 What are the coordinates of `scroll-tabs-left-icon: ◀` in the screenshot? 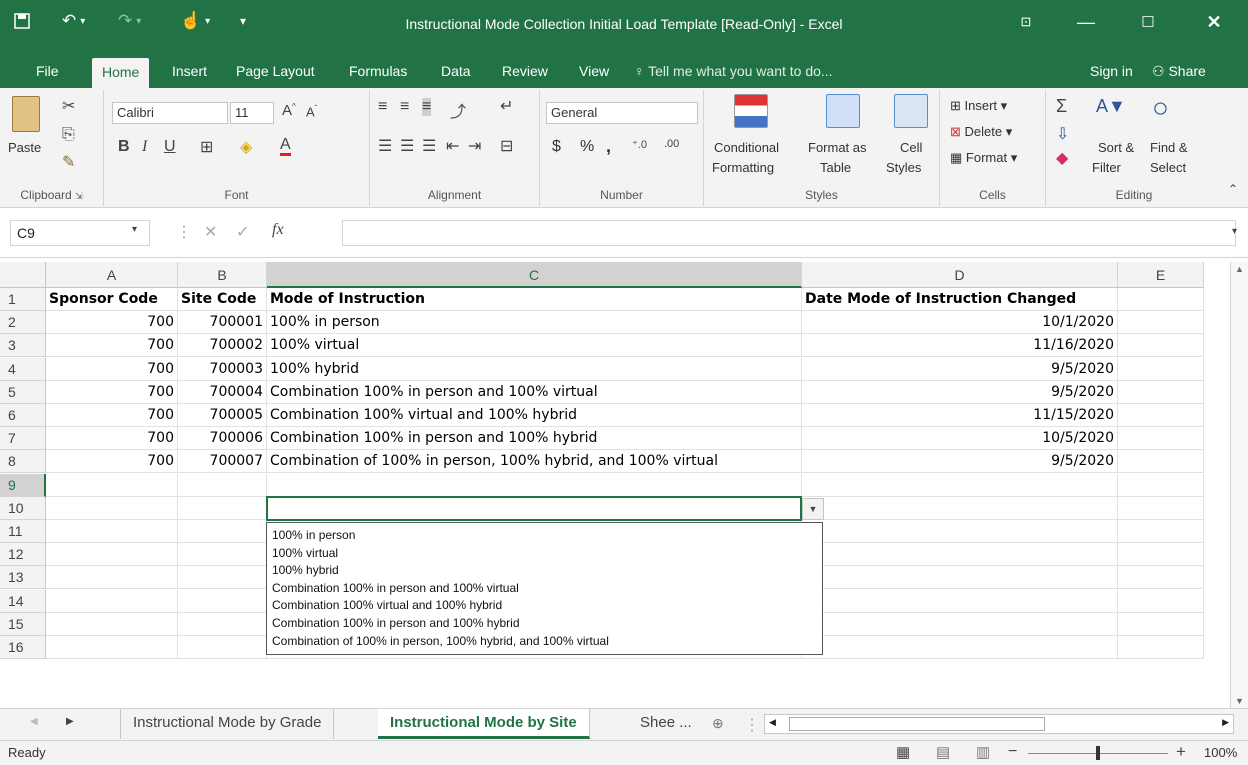 It's located at (34, 721).